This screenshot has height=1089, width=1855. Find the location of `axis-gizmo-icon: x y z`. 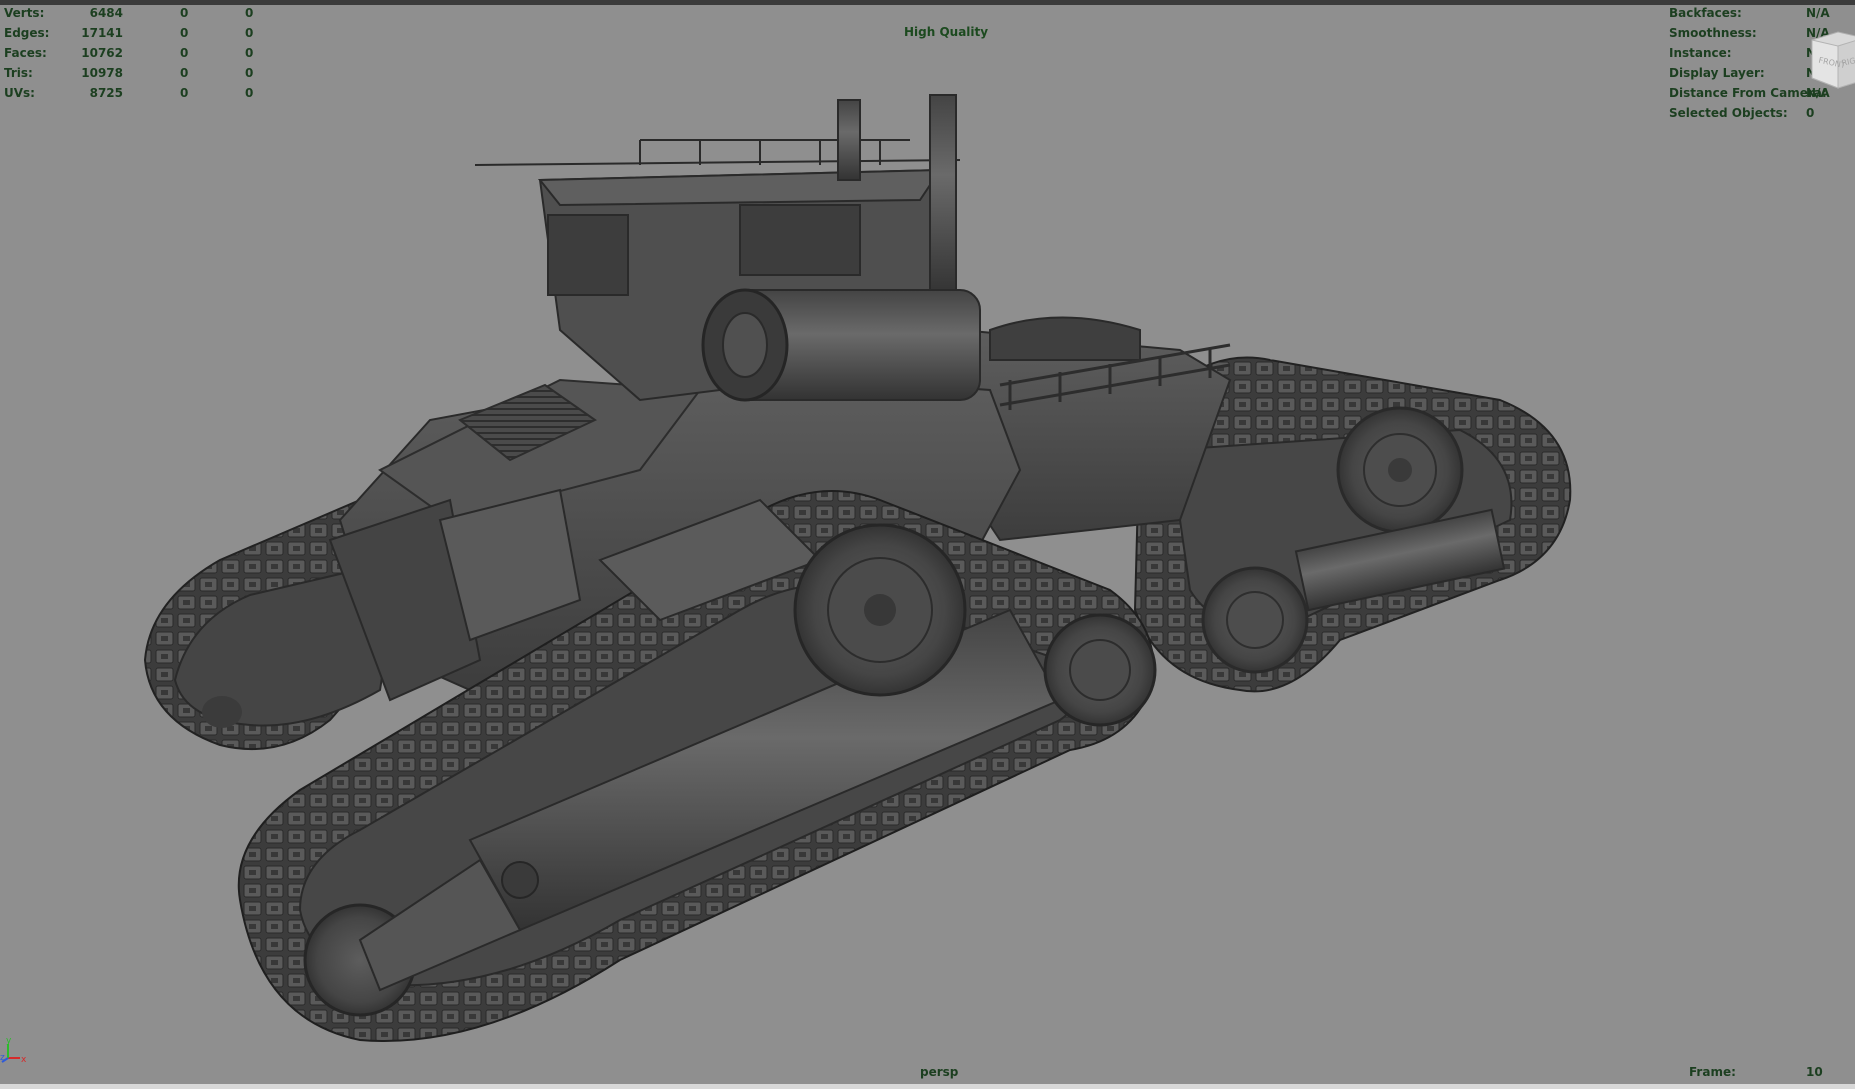

axis-gizmo-icon: x y z is located at coordinates (13, 1050).